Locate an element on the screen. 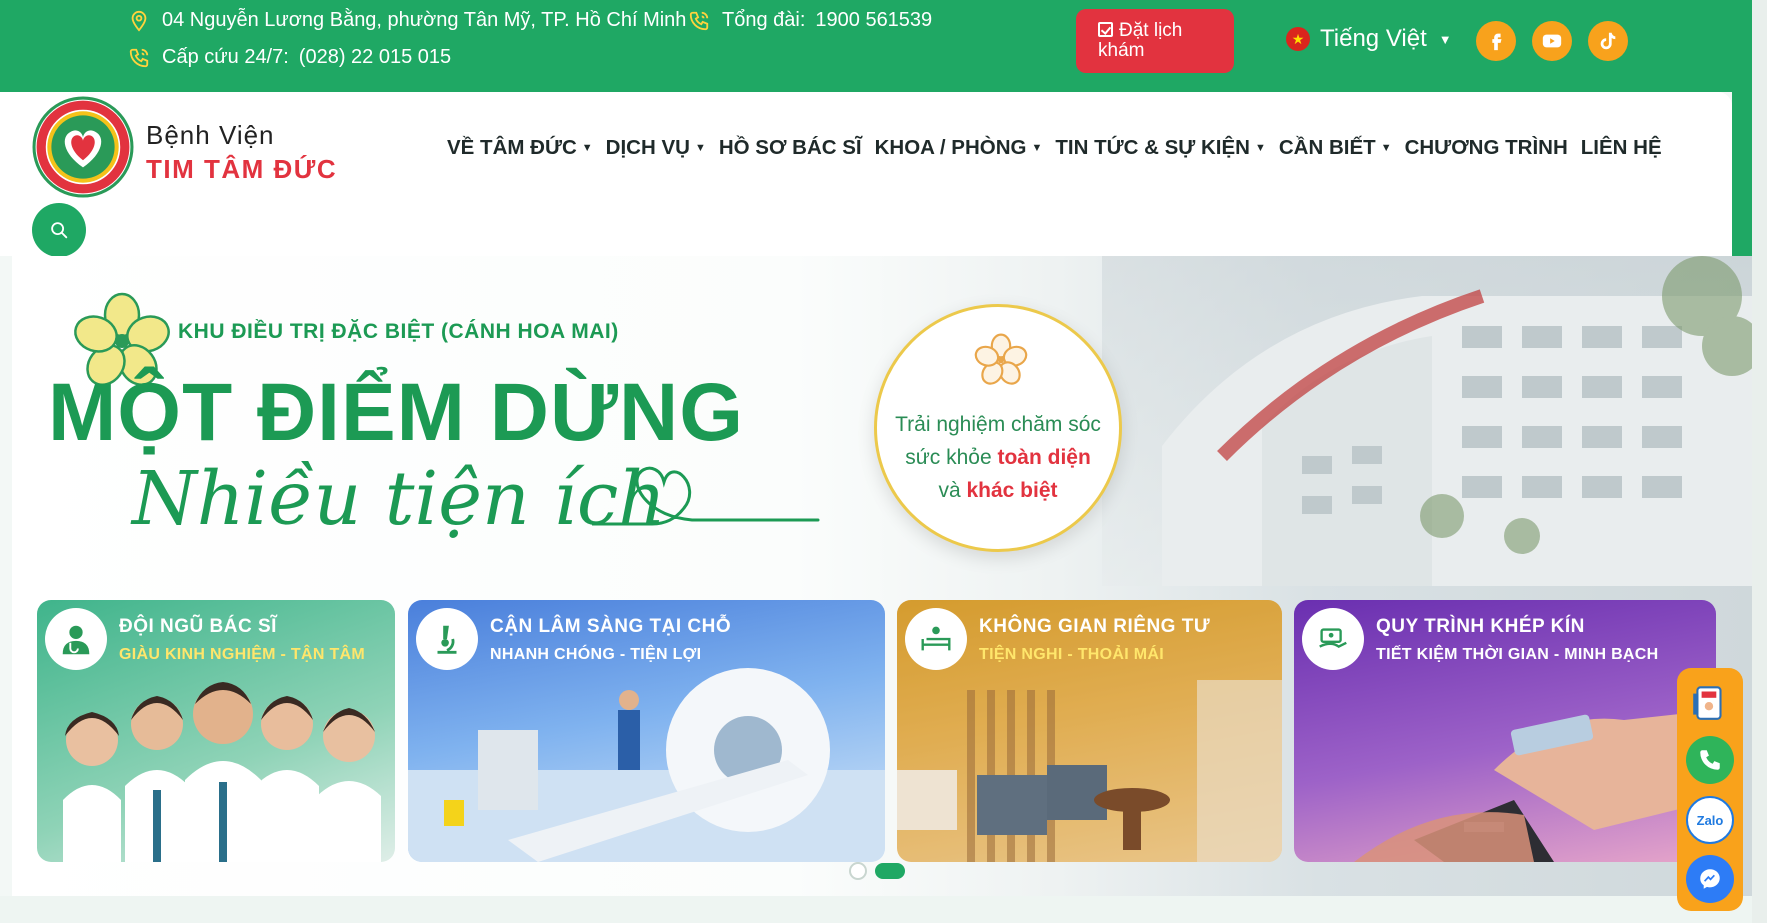  nav-item-doctors: HỒ SƠ BÁC SĨ is located at coordinates (790, 148).